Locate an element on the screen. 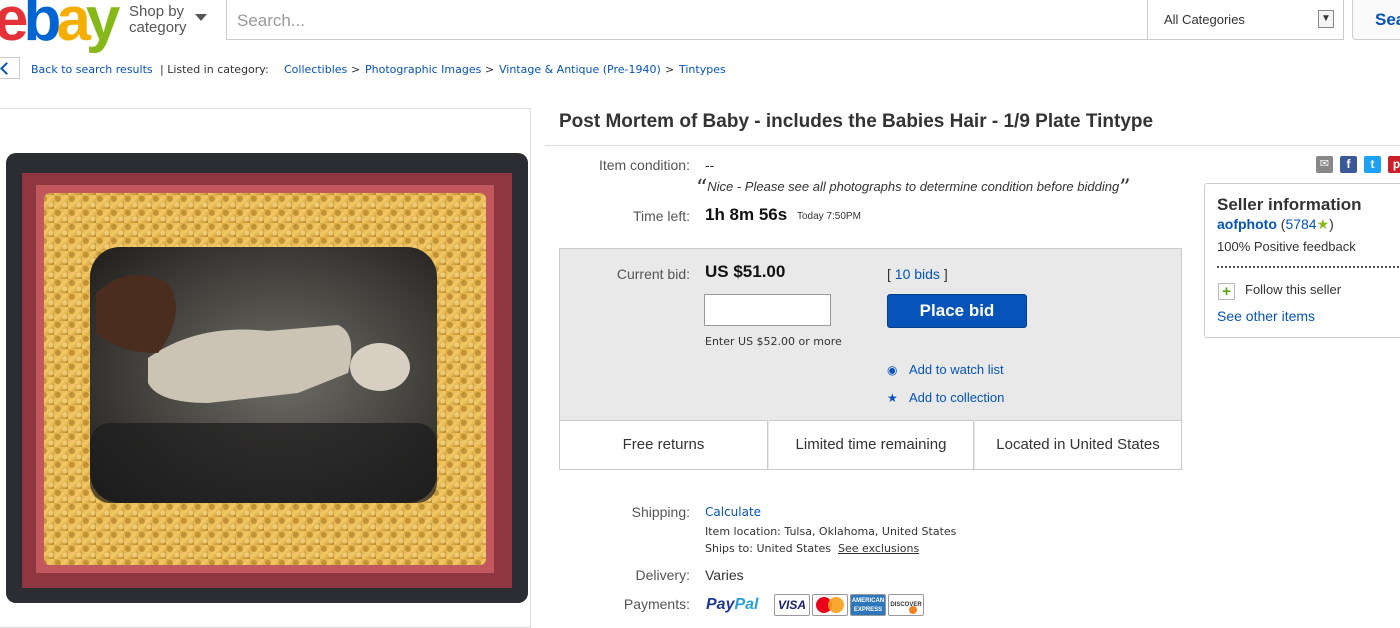  positive-feedback: 100% Positive feedback is located at coordinates (1286, 246).